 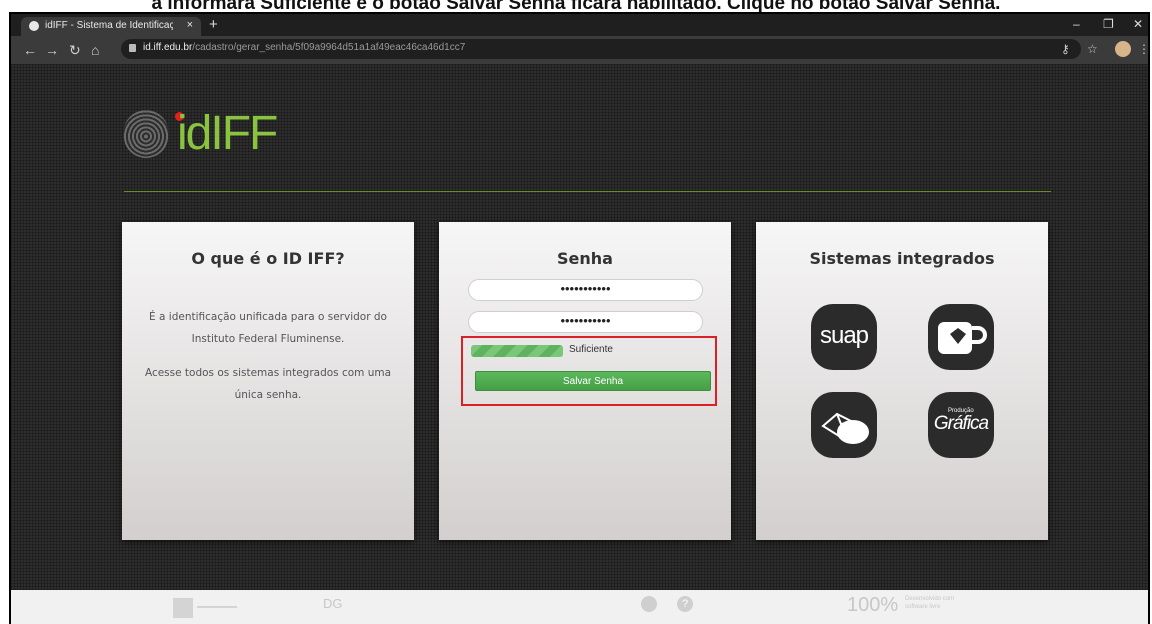 What do you see at coordinates (593, 381) in the screenshot?
I see `save-password-button: Salvar Senha` at bounding box center [593, 381].